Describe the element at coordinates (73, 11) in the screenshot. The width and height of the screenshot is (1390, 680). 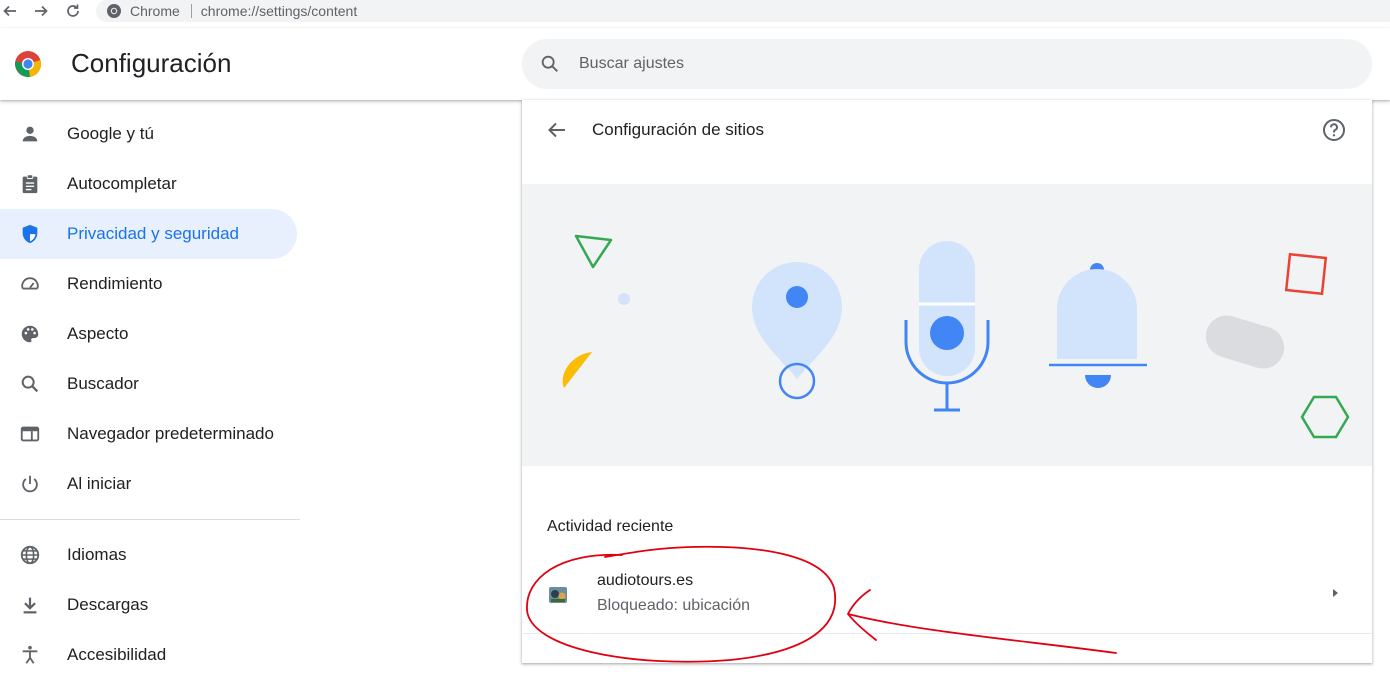
I see `reload-icon` at that location.